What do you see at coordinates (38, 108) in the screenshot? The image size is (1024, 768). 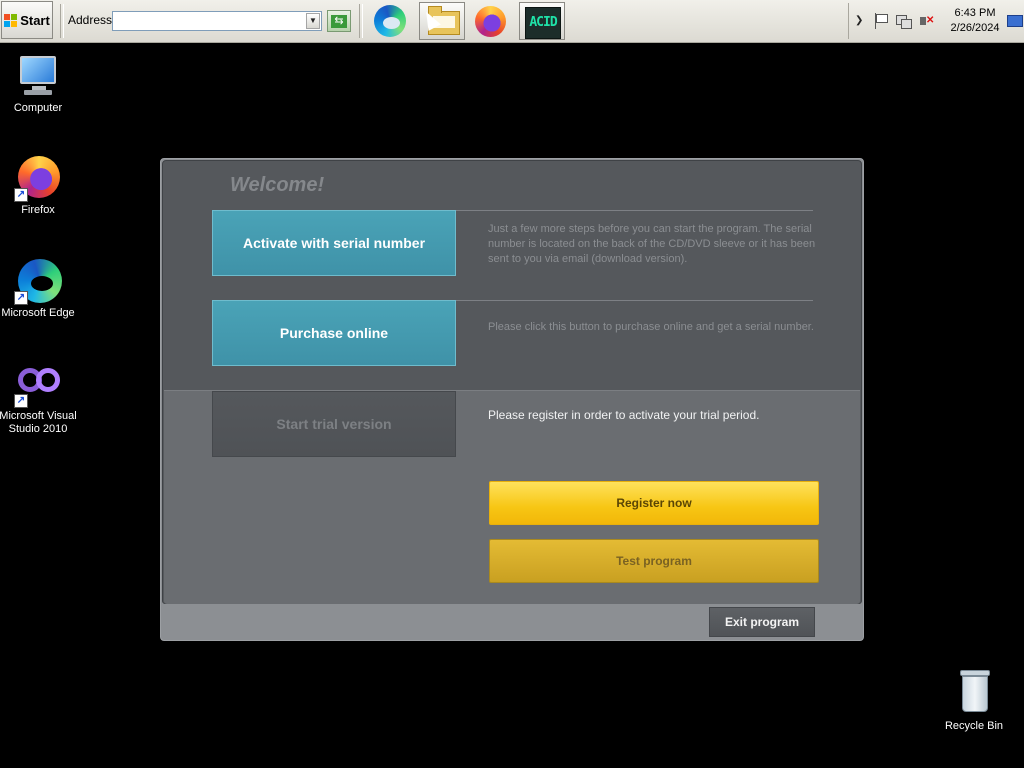 I see `desktop-icon-label: Computer` at bounding box center [38, 108].